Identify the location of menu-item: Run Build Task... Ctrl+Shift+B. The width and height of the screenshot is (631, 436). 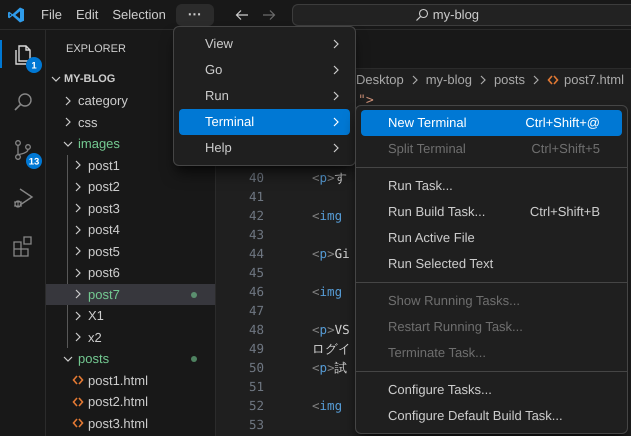
(491, 212).